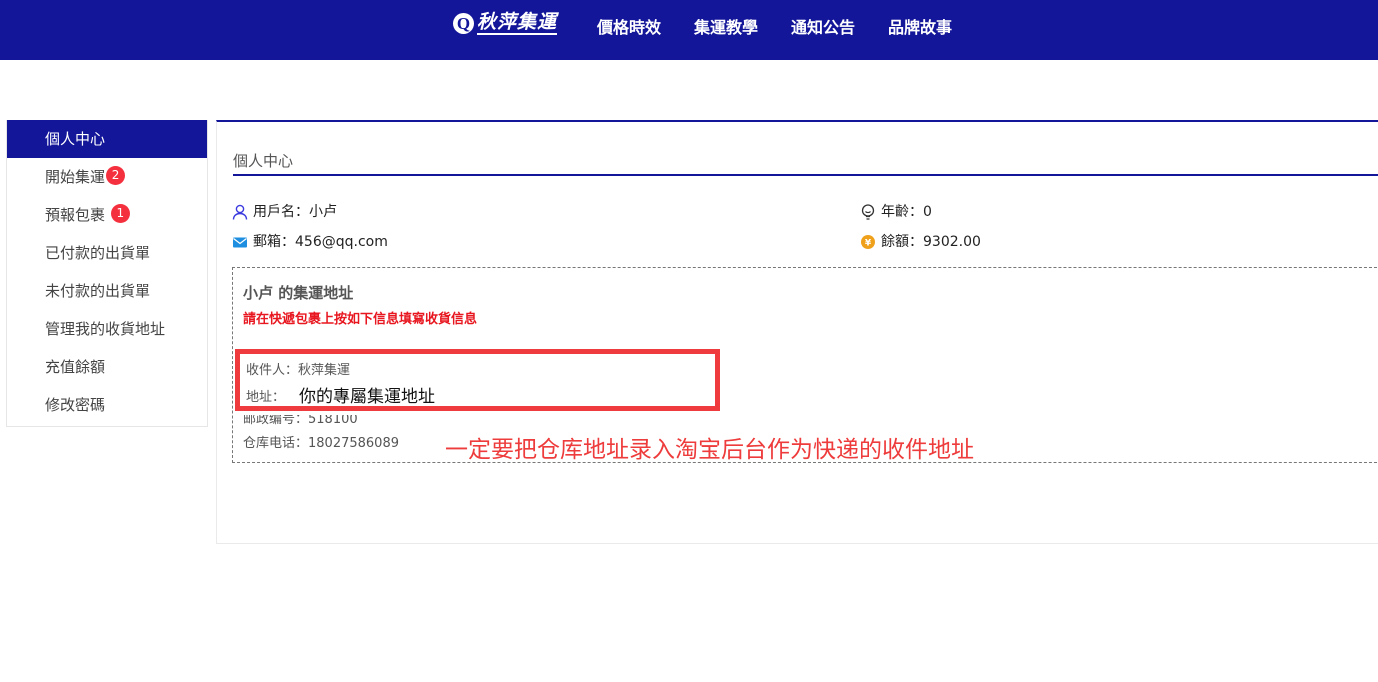  I want to click on sidebar-item-label: 開始集運, so click(75, 177).